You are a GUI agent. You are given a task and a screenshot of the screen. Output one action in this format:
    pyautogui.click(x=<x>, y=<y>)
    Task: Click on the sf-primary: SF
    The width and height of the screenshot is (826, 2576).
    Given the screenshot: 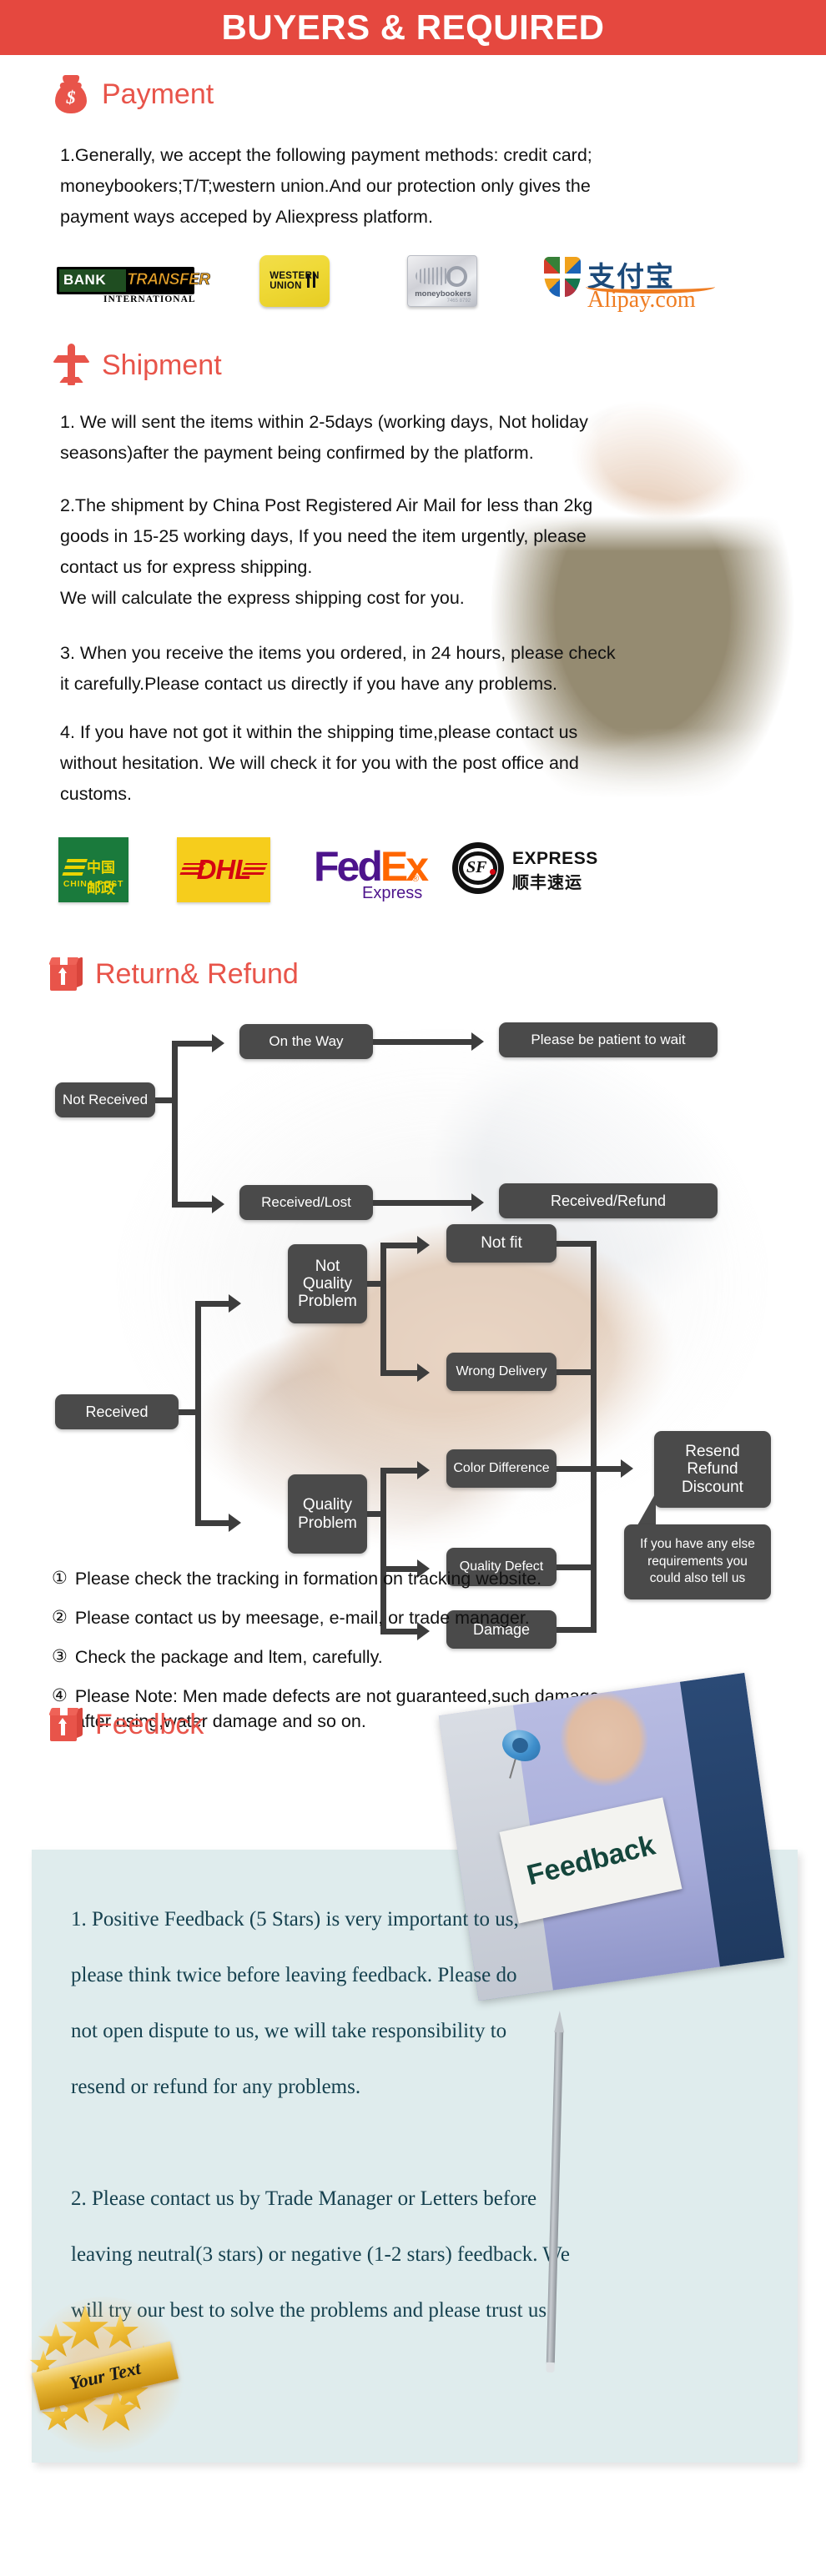 What is the action you would take?
    pyautogui.click(x=477, y=867)
    